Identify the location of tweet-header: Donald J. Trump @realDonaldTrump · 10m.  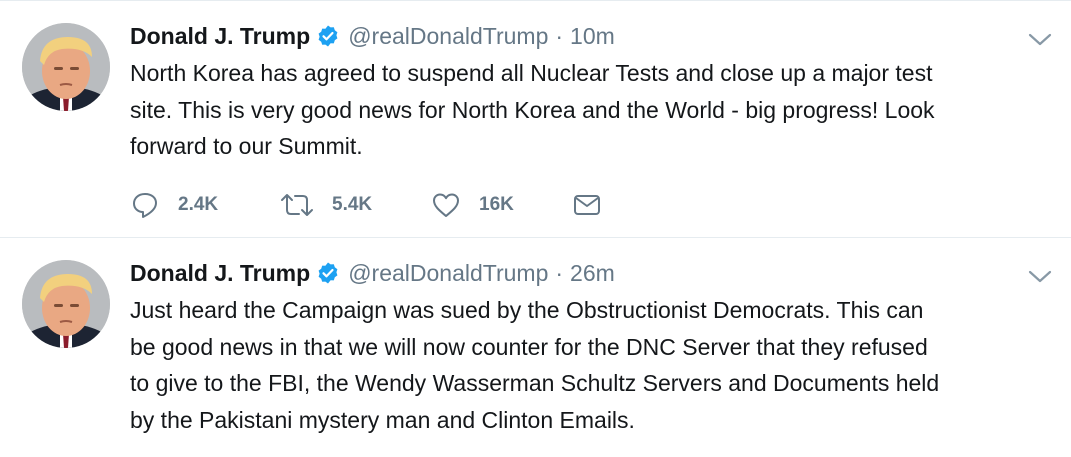
(372, 36).